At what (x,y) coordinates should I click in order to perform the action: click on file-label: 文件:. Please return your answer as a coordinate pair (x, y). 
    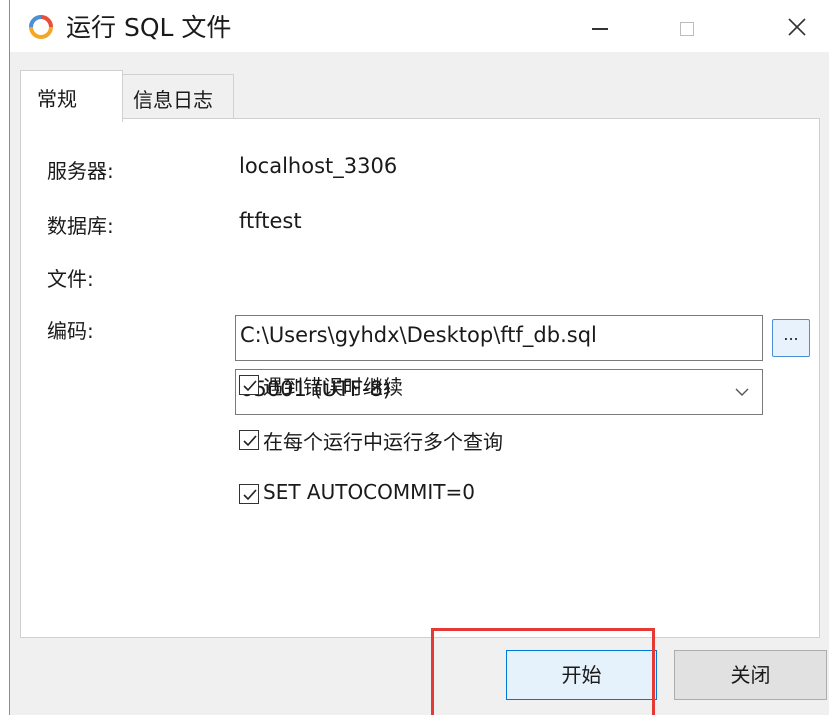
    Looking at the image, I should click on (70, 279).